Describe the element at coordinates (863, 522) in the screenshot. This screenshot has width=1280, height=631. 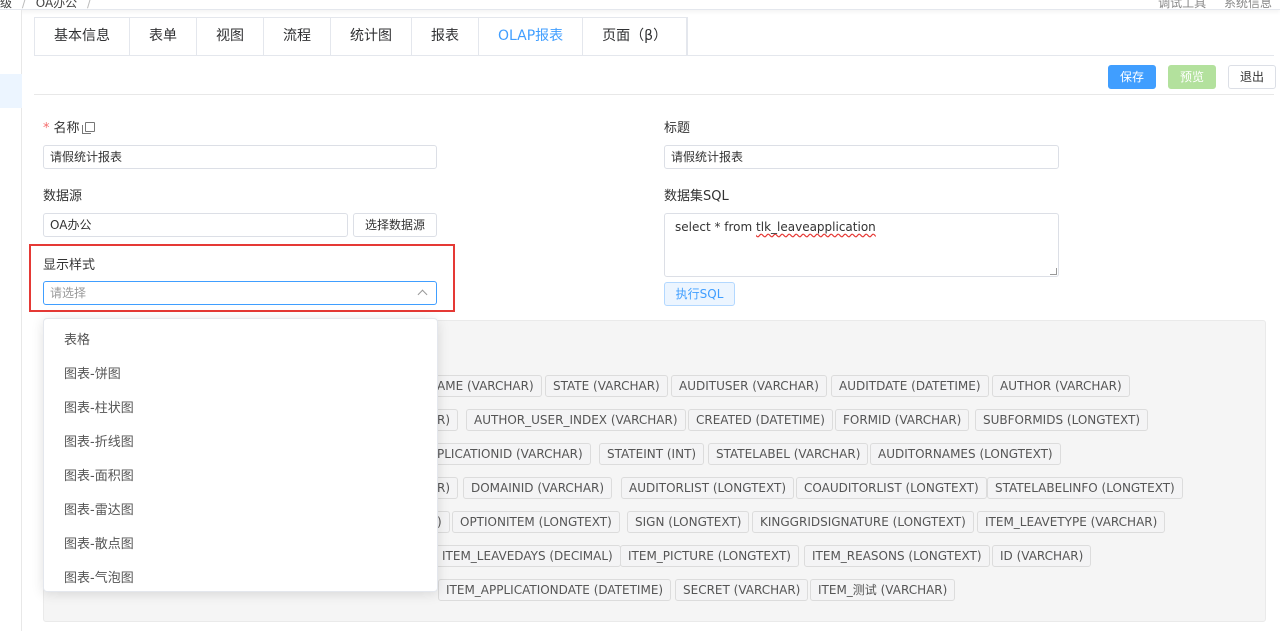
I see `field-chip: KINGGRIDSIGNATURE (LONGTEXT)` at that location.